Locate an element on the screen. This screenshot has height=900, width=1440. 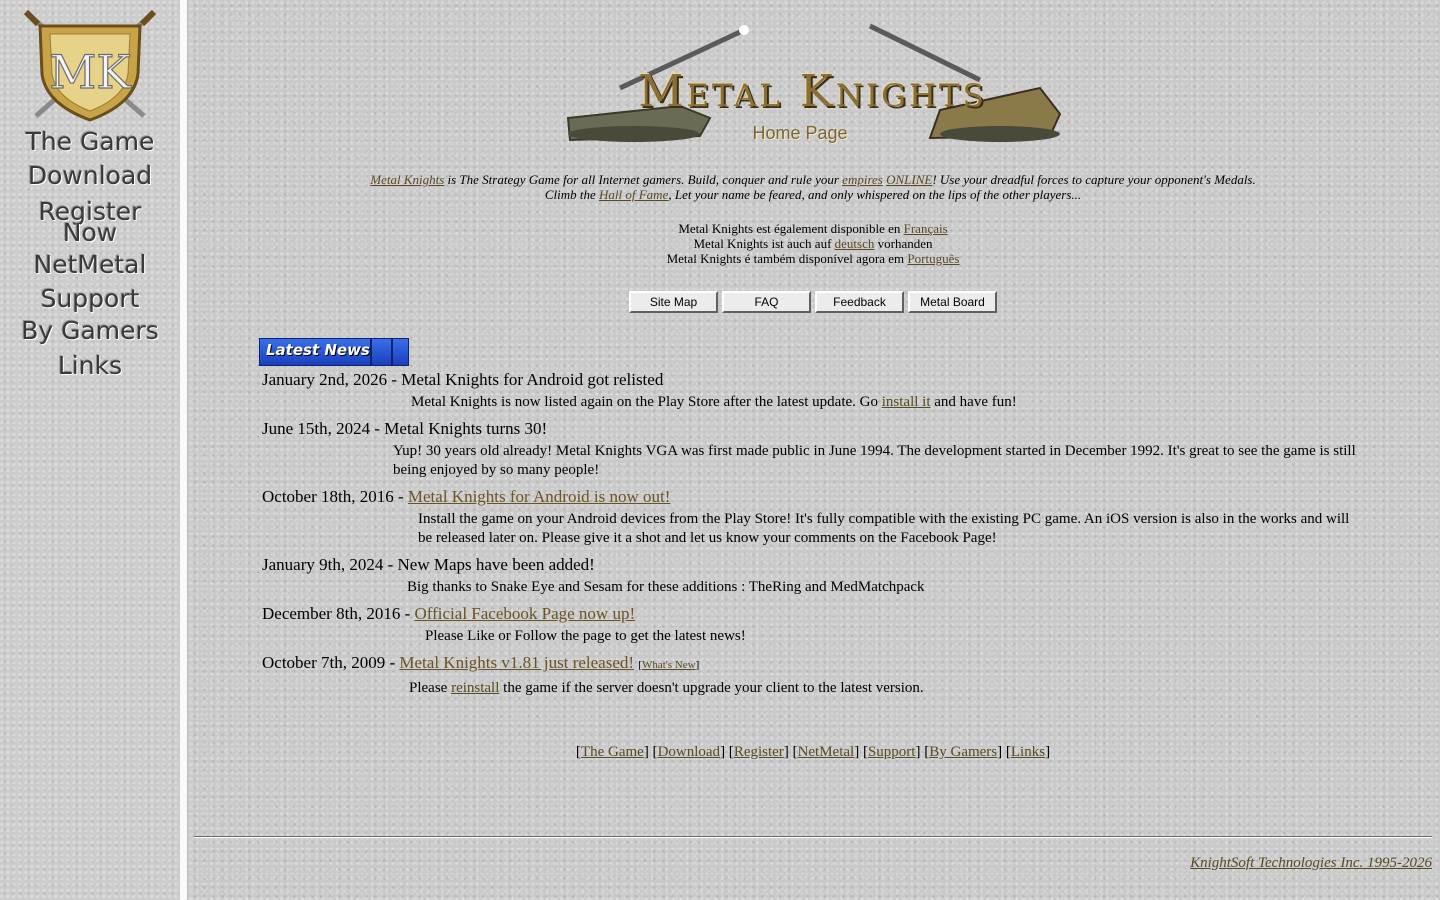
footer-links-link: Links is located at coordinates (1028, 752).